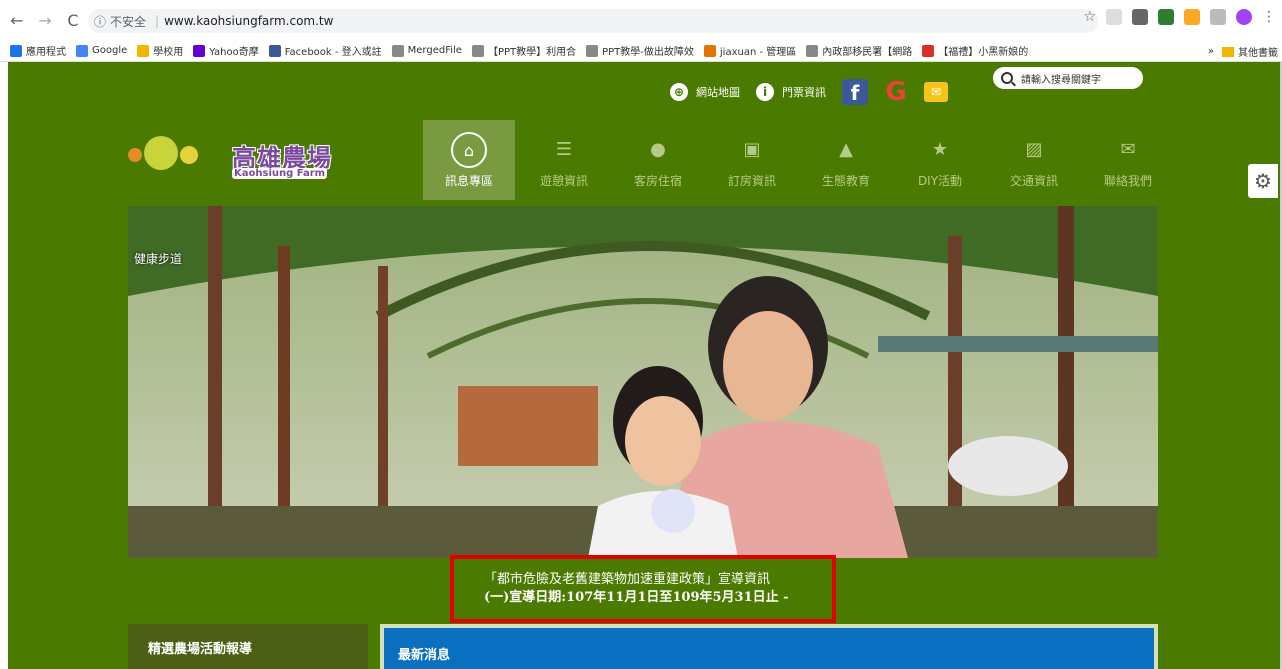 The height and width of the screenshot is (669, 1282). What do you see at coordinates (936, 92) in the screenshot?
I see `mail-icon: ✉` at bounding box center [936, 92].